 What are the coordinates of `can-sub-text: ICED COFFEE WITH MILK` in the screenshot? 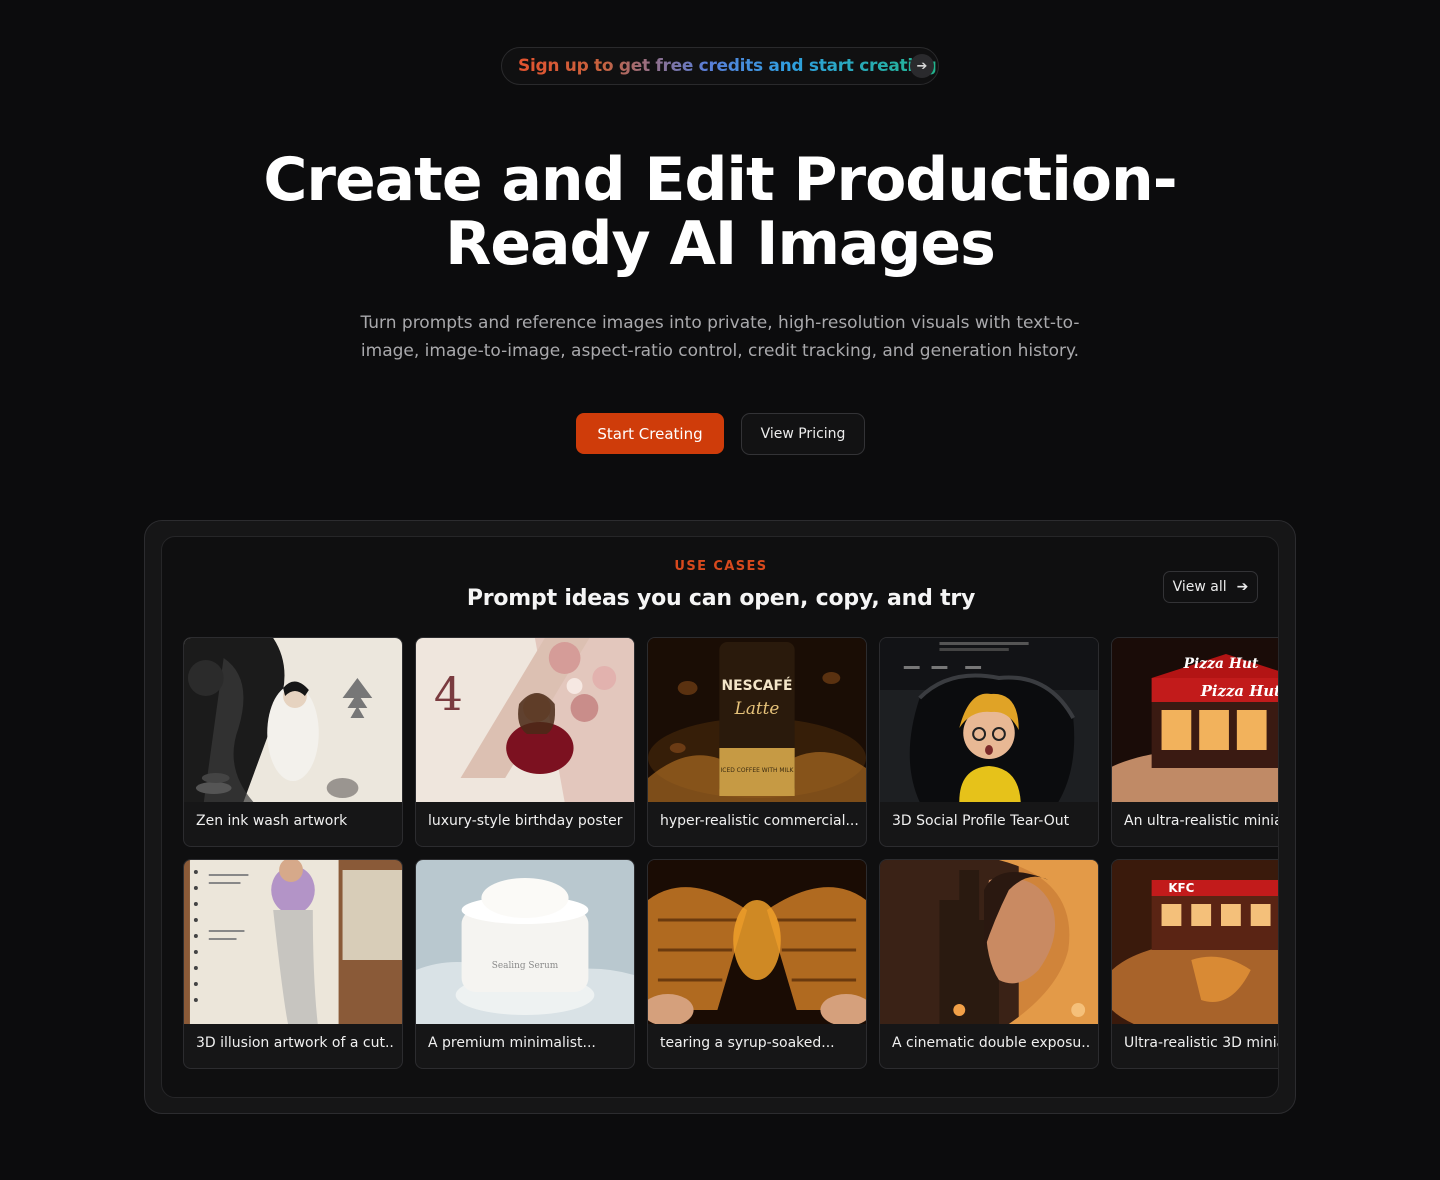 It's located at (758, 770).